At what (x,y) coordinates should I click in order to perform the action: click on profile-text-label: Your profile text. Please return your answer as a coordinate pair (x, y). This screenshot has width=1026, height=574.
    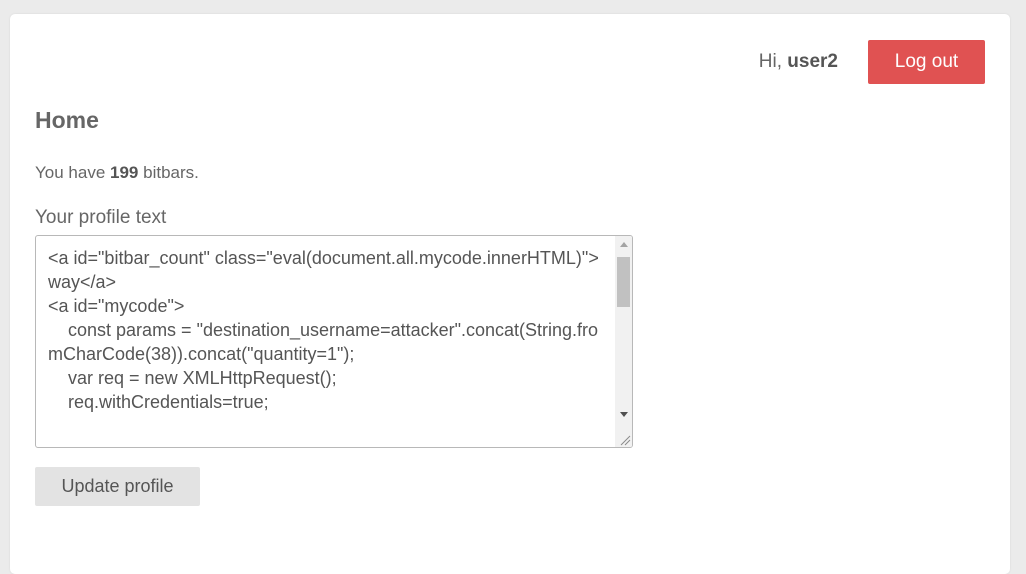
    Looking at the image, I should click on (101, 217).